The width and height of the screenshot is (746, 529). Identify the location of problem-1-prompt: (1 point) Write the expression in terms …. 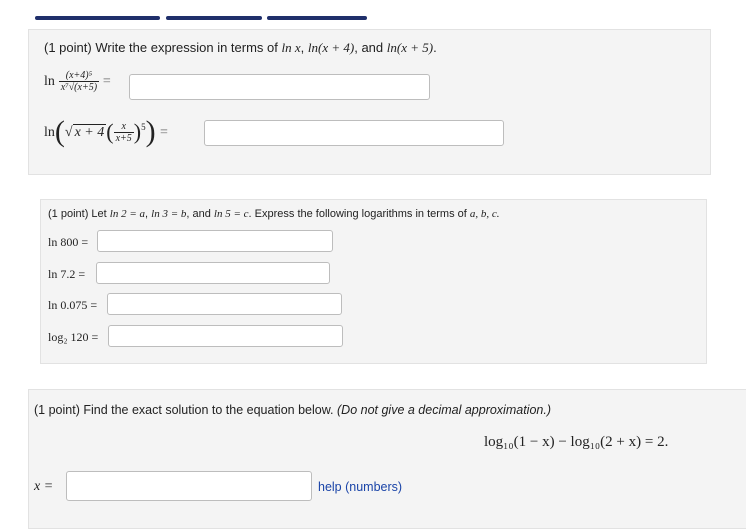
(240, 47).